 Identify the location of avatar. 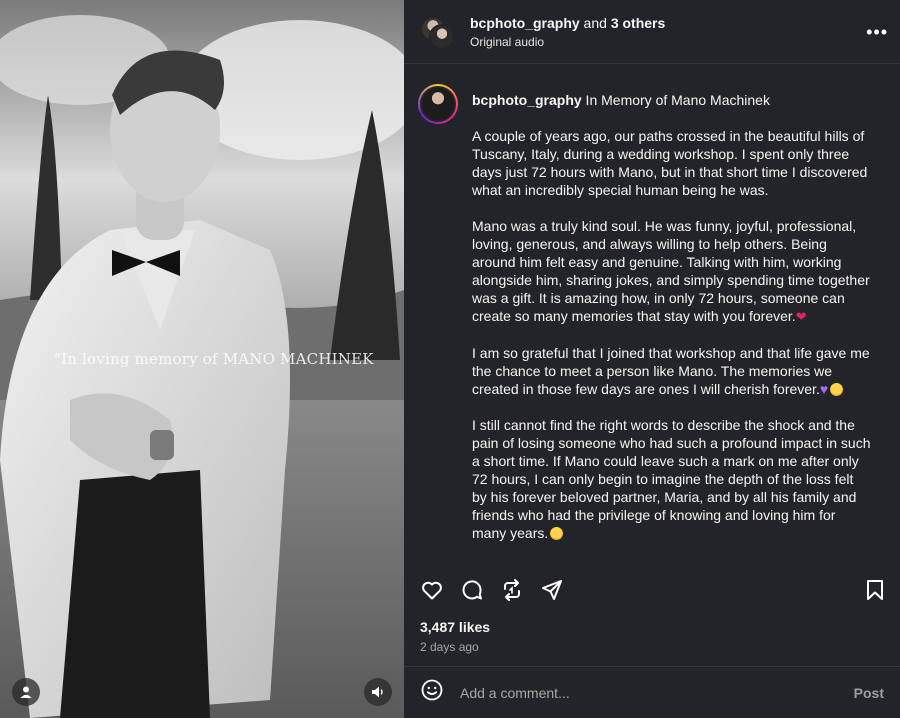
(442, 36).